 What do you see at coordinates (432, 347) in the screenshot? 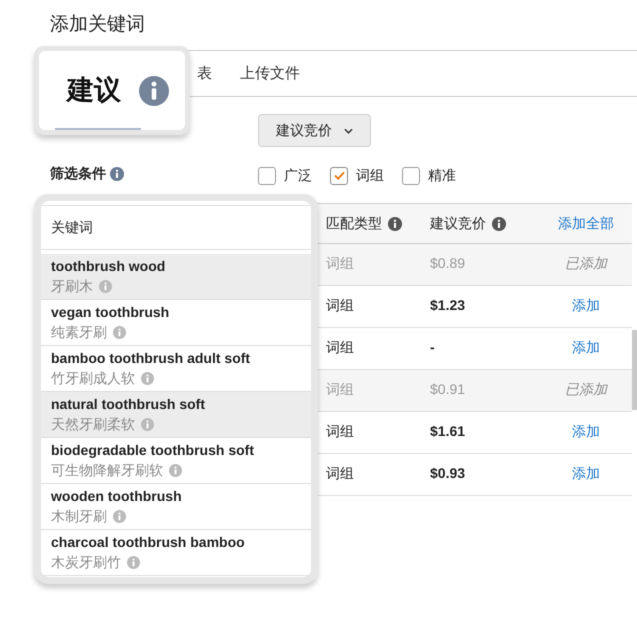
I see `bid-text: -` at bounding box center [432, 347].